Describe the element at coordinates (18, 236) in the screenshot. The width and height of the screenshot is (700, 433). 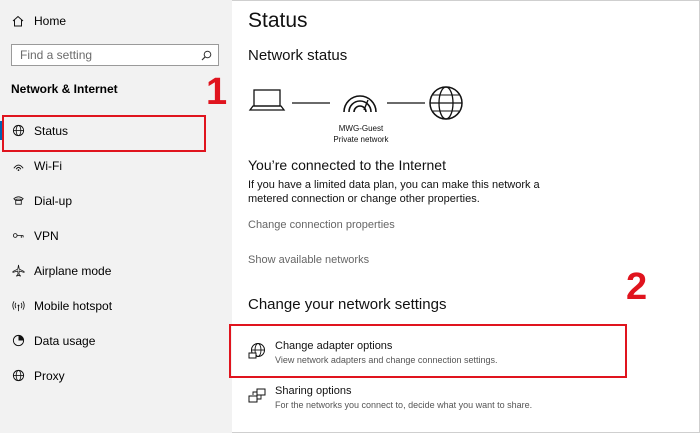
I see `vpn-icon` at that location.